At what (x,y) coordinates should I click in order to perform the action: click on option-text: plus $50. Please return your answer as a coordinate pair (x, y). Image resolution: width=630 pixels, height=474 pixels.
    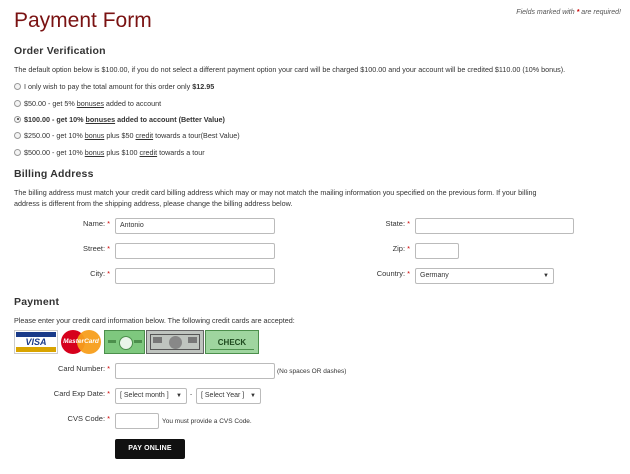
    Looking at the image, I should click on (120, 135).